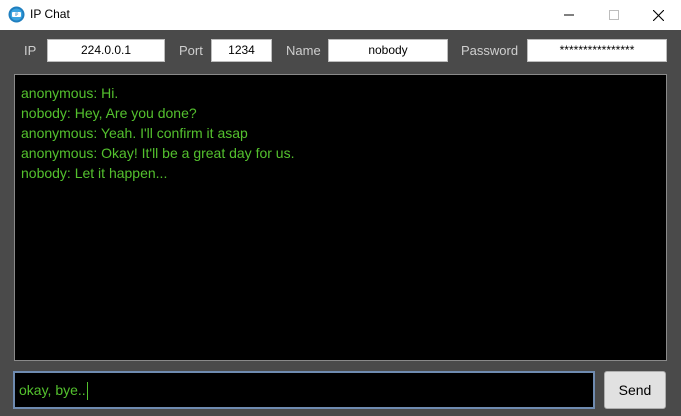 This screenshot has height=416, width=681. Describe the element at coordinates (597, 50) in the screenshot. I see `password-field: ****************` at that location.